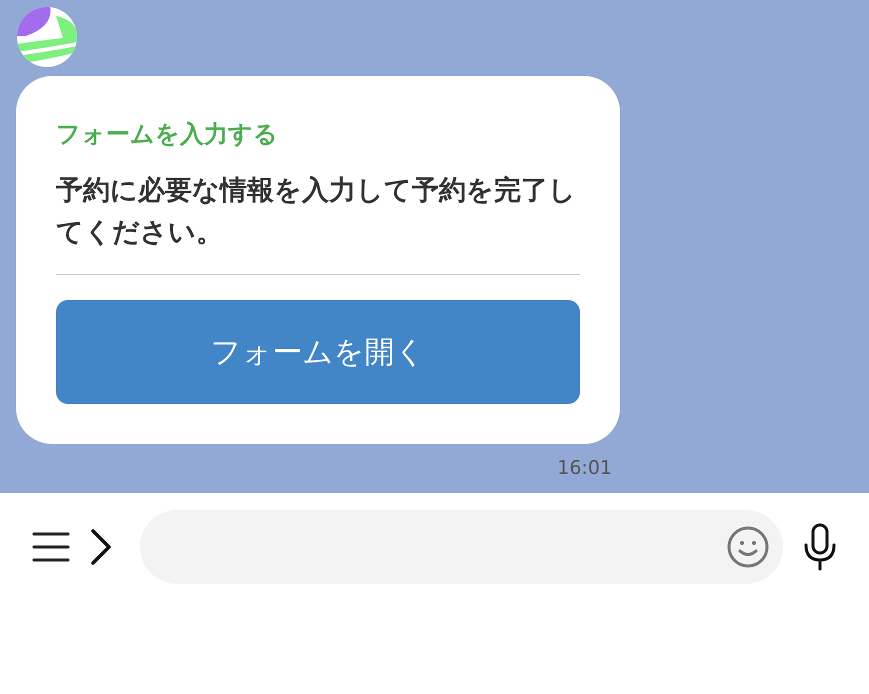 The height and width of the screenshot is (694, 869). What do you see at coordinates (820, 546) in the screenshot?
I see `microphone-icon` at bounding box center [820, 546].